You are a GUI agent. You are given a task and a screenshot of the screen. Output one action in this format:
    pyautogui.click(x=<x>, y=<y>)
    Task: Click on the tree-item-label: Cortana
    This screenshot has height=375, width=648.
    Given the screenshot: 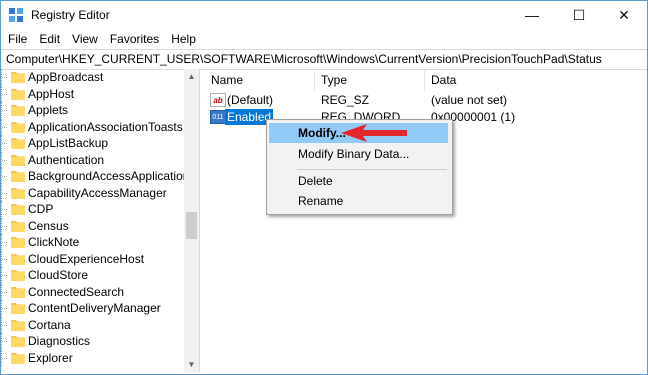 What is the action you would take?
    pyautogui.click(x=49, y=324)
    